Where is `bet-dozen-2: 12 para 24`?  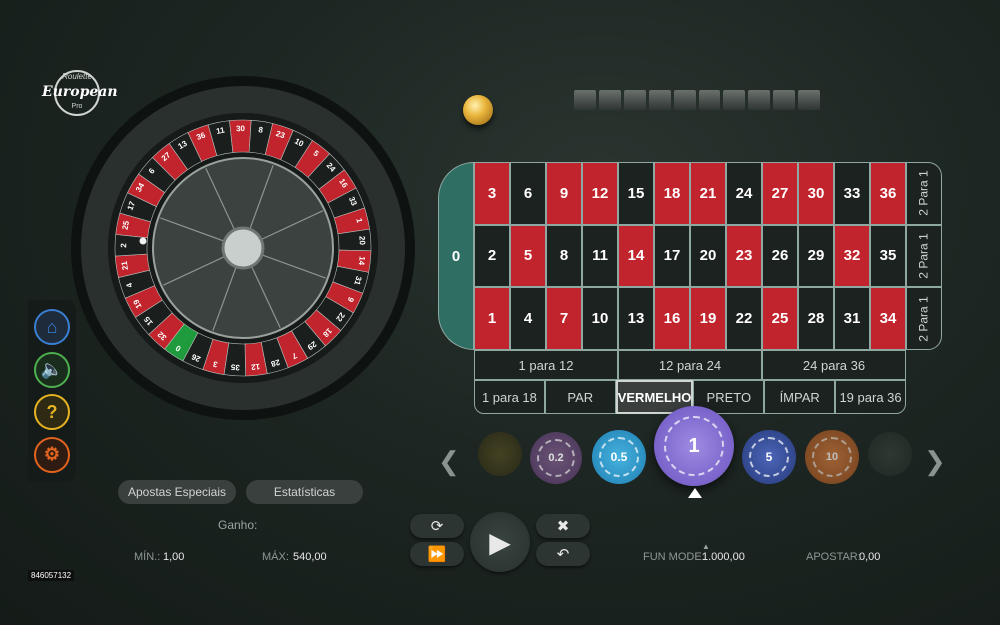 bet-dozen-2: 12 para 24 is located at coordinates (690, 365).